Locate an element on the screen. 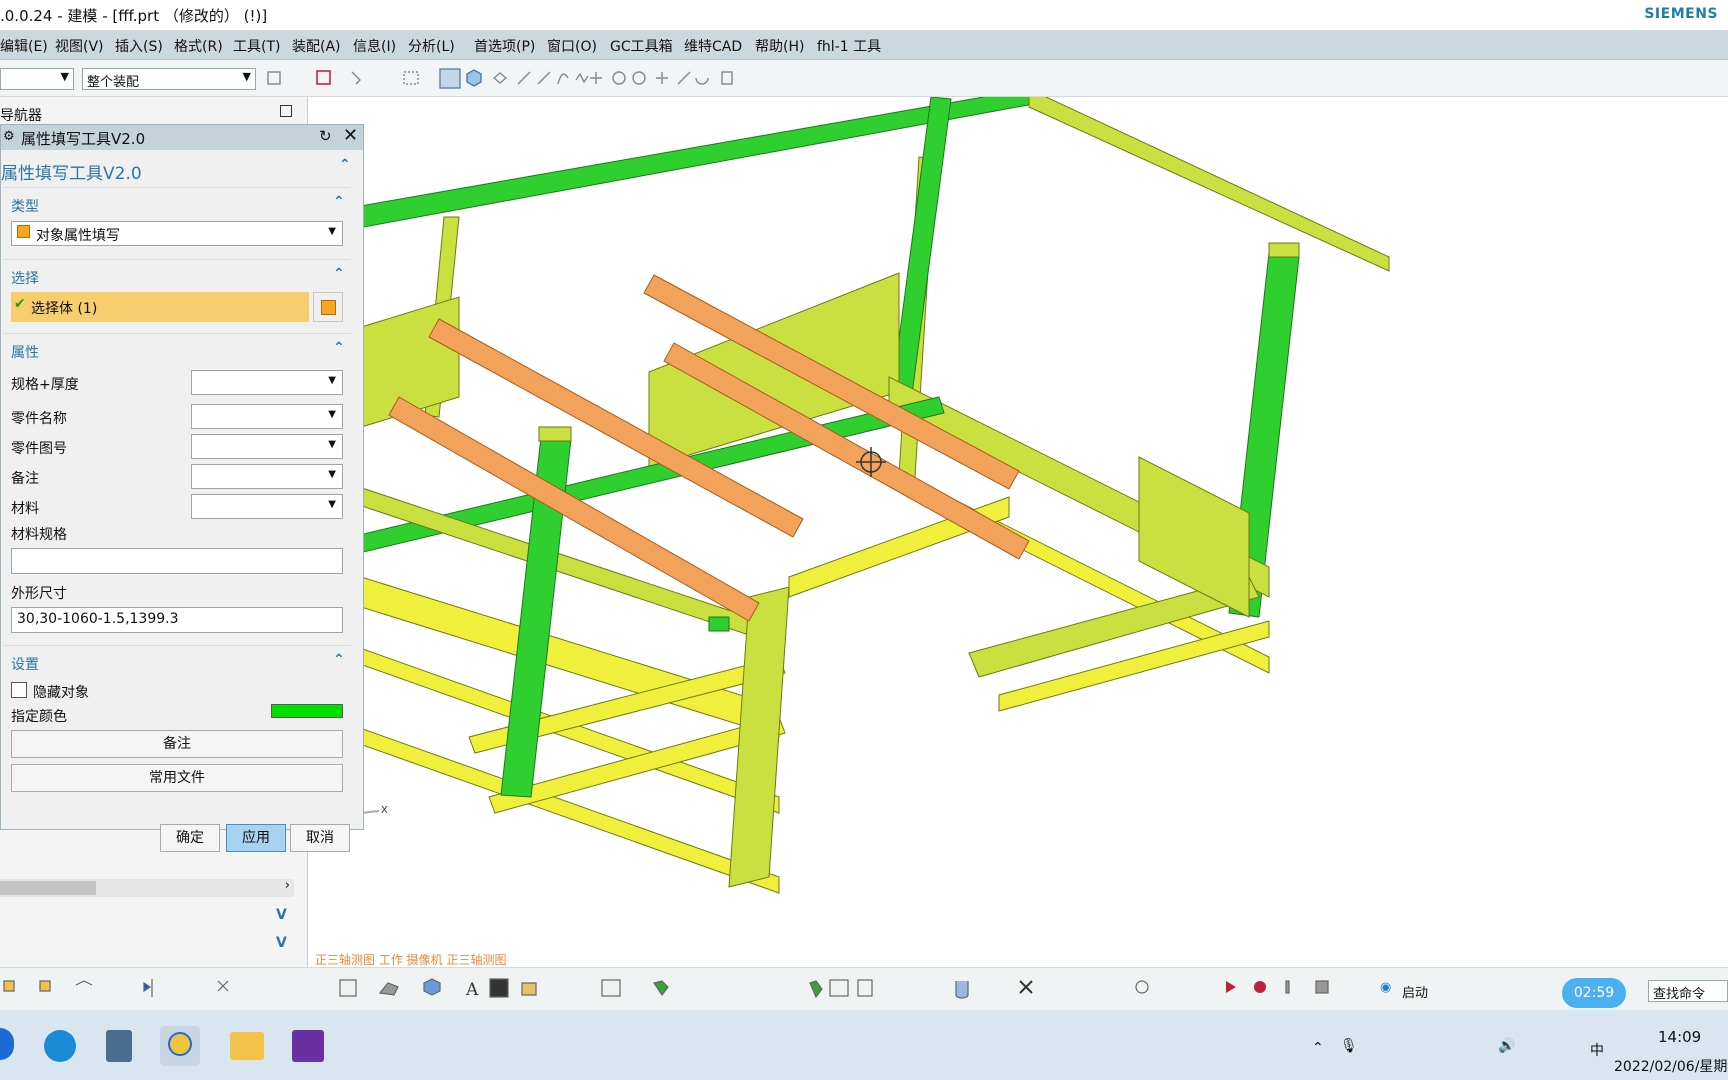 The width and height of the screenshot is (1728, 1080). material-spec-label: 材料规格 is located at coordinates (39, 535).